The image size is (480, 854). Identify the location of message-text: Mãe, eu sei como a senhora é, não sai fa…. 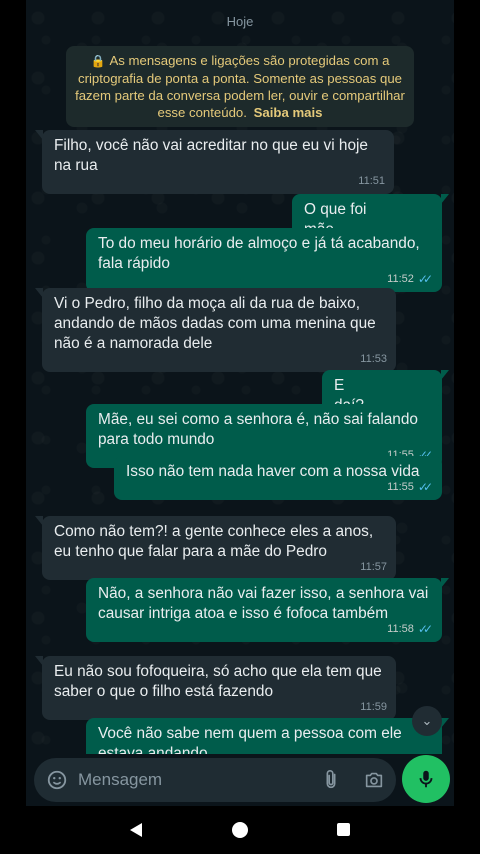
(258, 429).